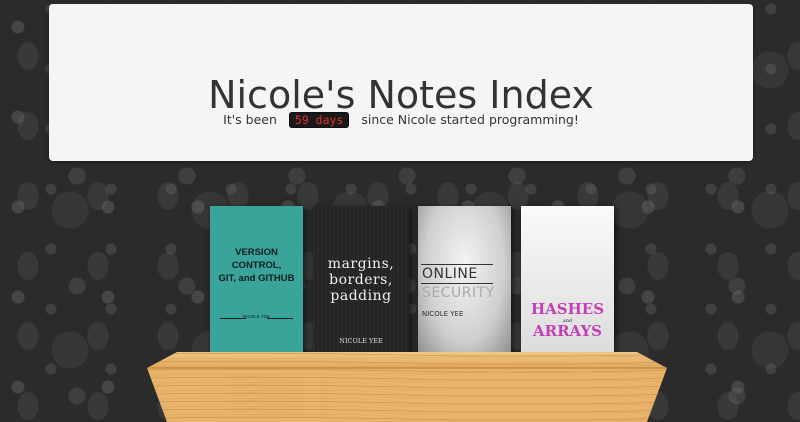 The image size is (800, 422). Describe the element at coordinates (567, 309) in the screenshot. I see `book-title-line-1: HASHES` at that location.